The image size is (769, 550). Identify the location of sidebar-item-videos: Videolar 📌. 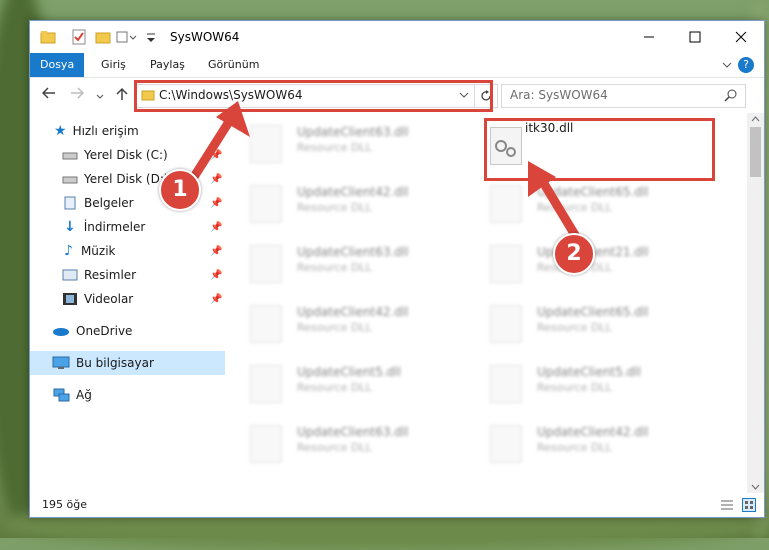
(127, 299).